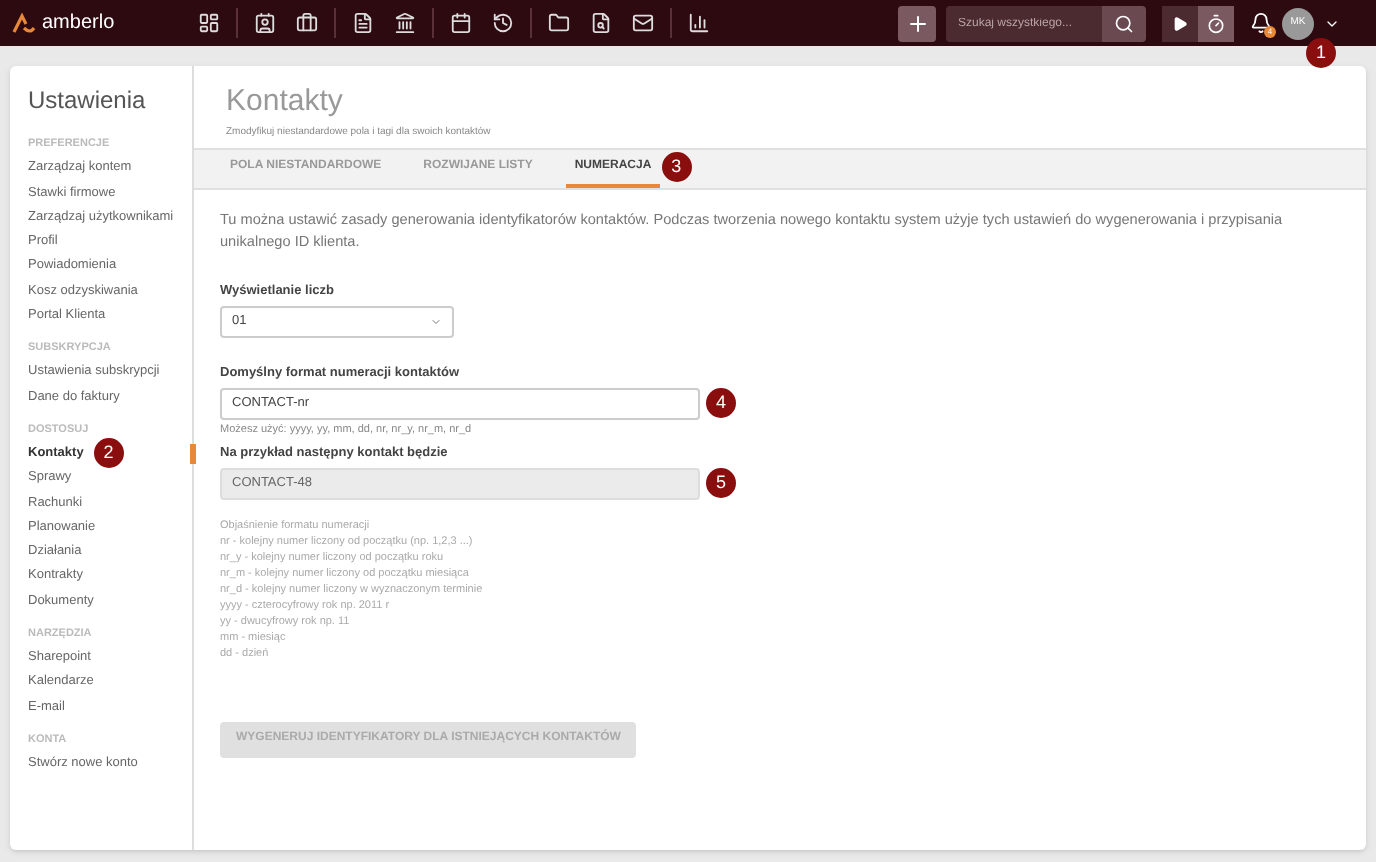 The width and height of the screenshot is (1376, 862). Describe the element at coordinates (193, 453) in the screenshot. I see `selection-indicator` at that location.